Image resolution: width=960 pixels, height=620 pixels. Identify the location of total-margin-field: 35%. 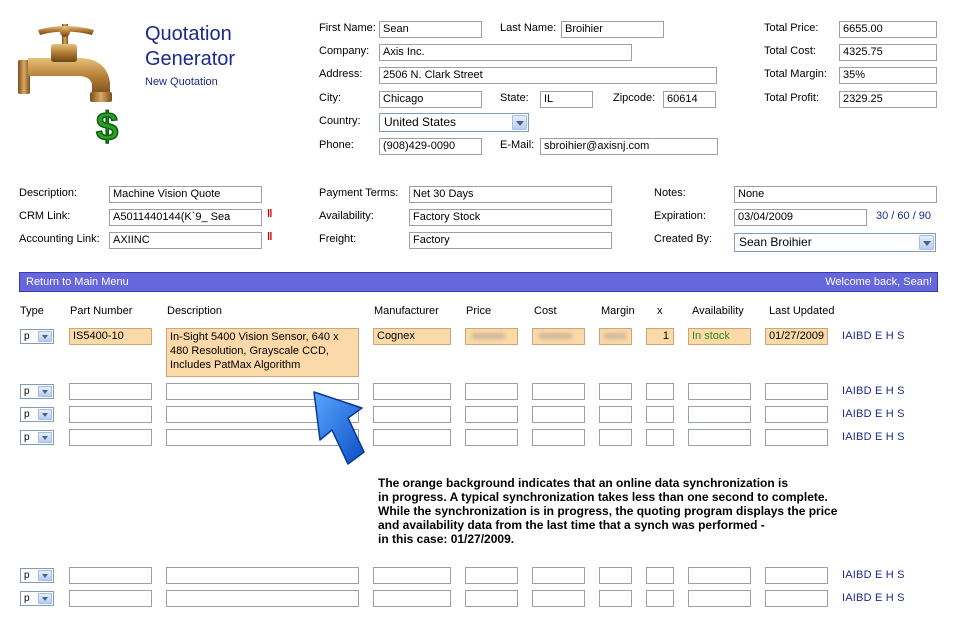
(888, 75).